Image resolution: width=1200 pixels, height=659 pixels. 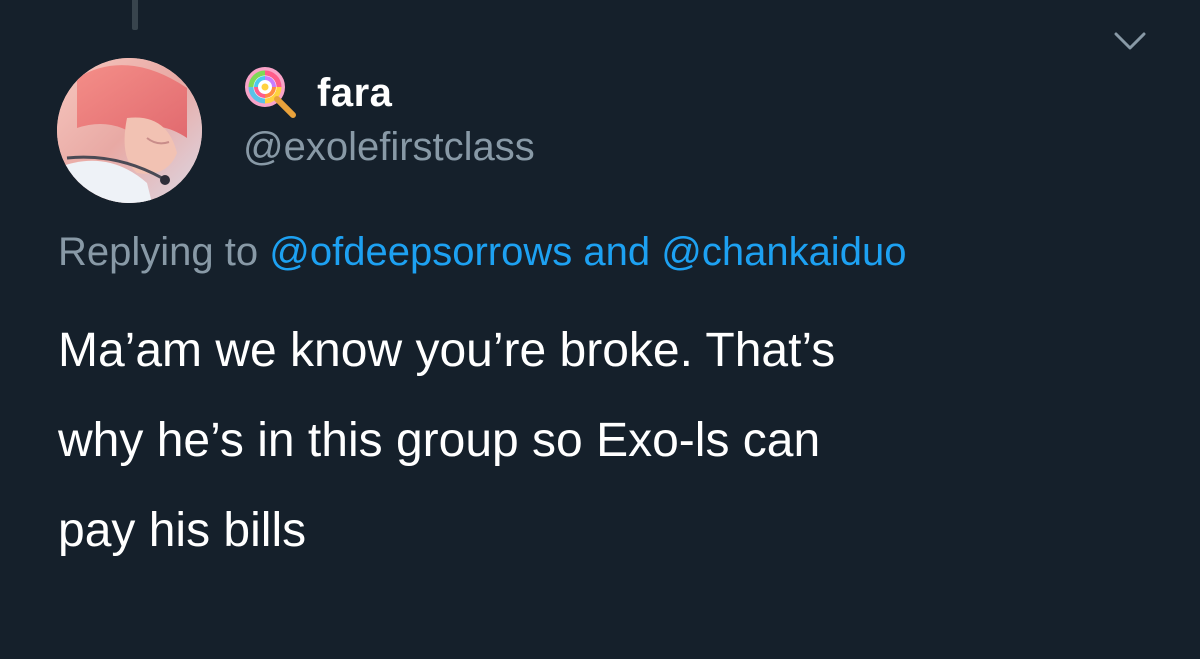 What do you see at coordinates (420, 252) in the screenshot?
I see `reply-mention-link: @ofdeepsorrows` at bounding box center [420, 252].